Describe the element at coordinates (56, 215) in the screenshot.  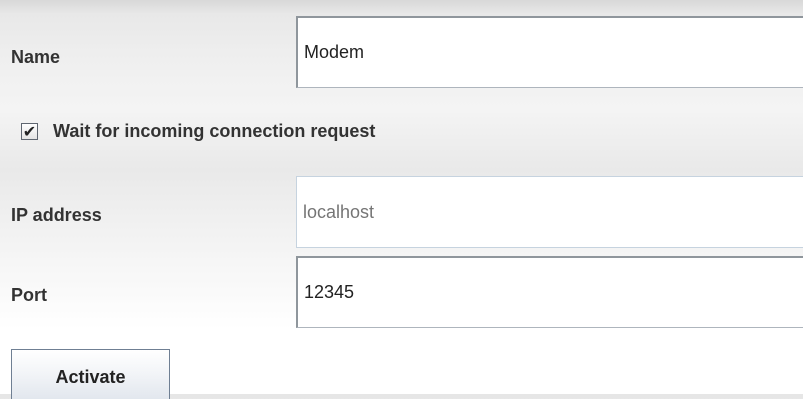
I see `ip-address-label: IP address` at that location.